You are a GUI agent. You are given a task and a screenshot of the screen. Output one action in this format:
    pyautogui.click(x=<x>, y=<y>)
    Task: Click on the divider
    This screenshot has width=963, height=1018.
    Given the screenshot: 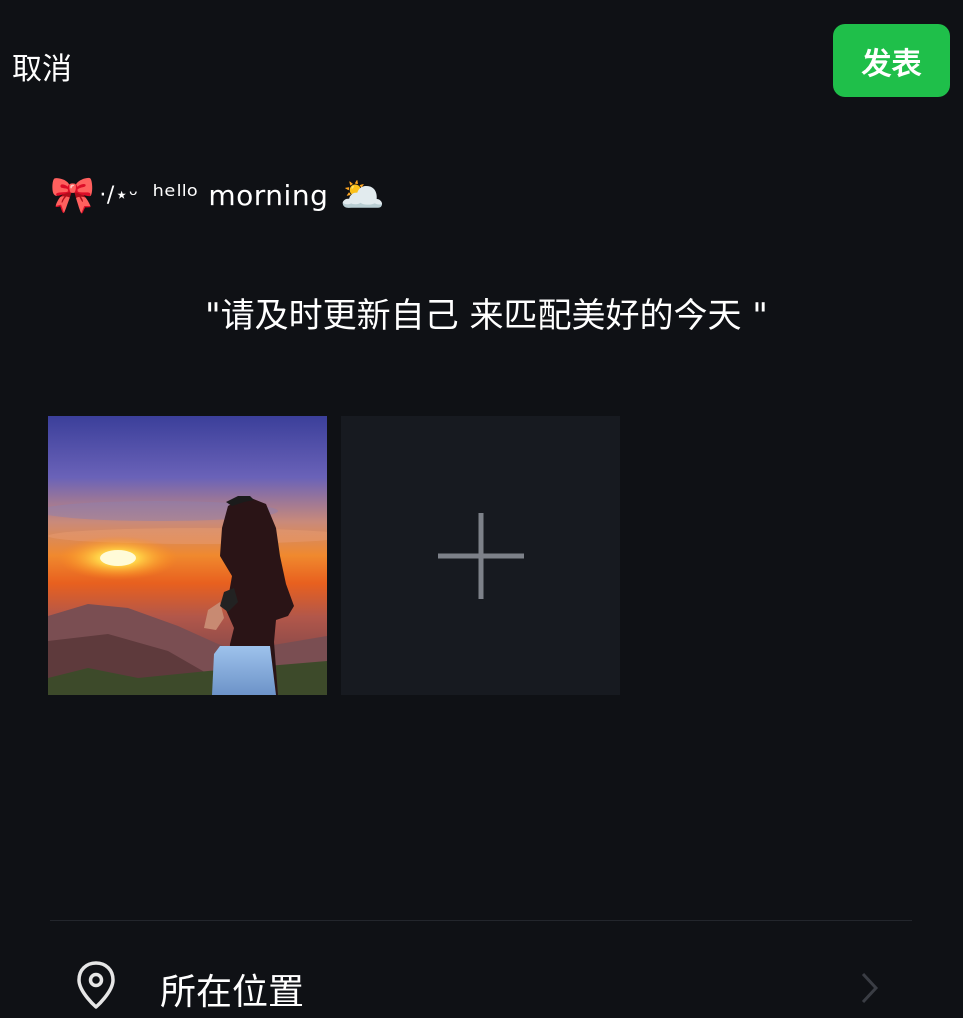 What is the action you would take?
    pyautogui.click(x=481, y=920)
    